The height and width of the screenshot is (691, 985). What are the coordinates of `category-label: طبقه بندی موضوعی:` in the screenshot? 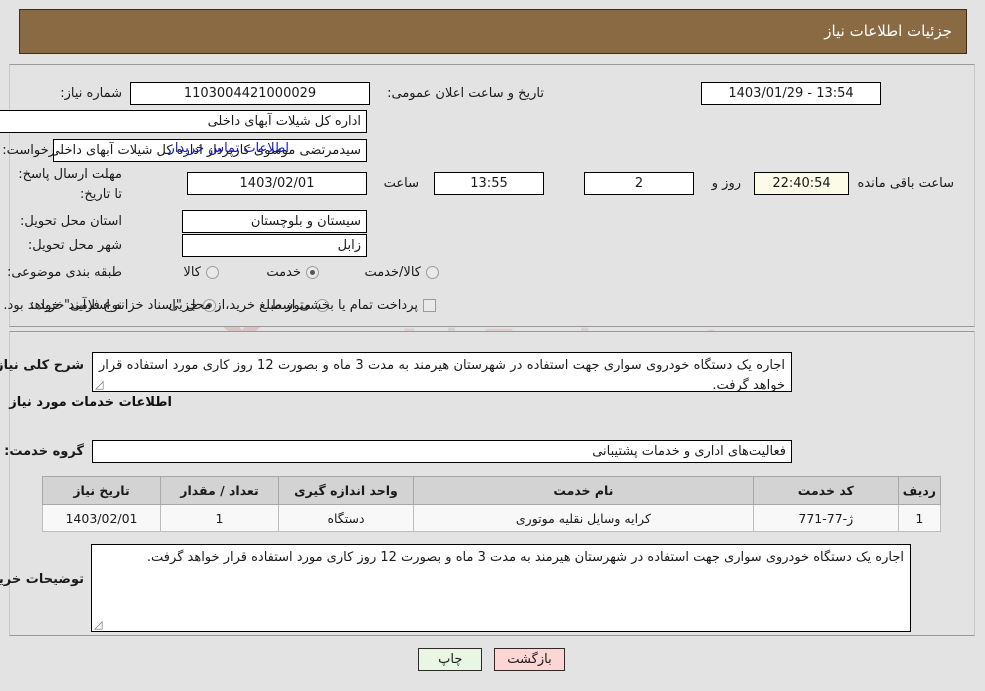 It's located at (65, 272).